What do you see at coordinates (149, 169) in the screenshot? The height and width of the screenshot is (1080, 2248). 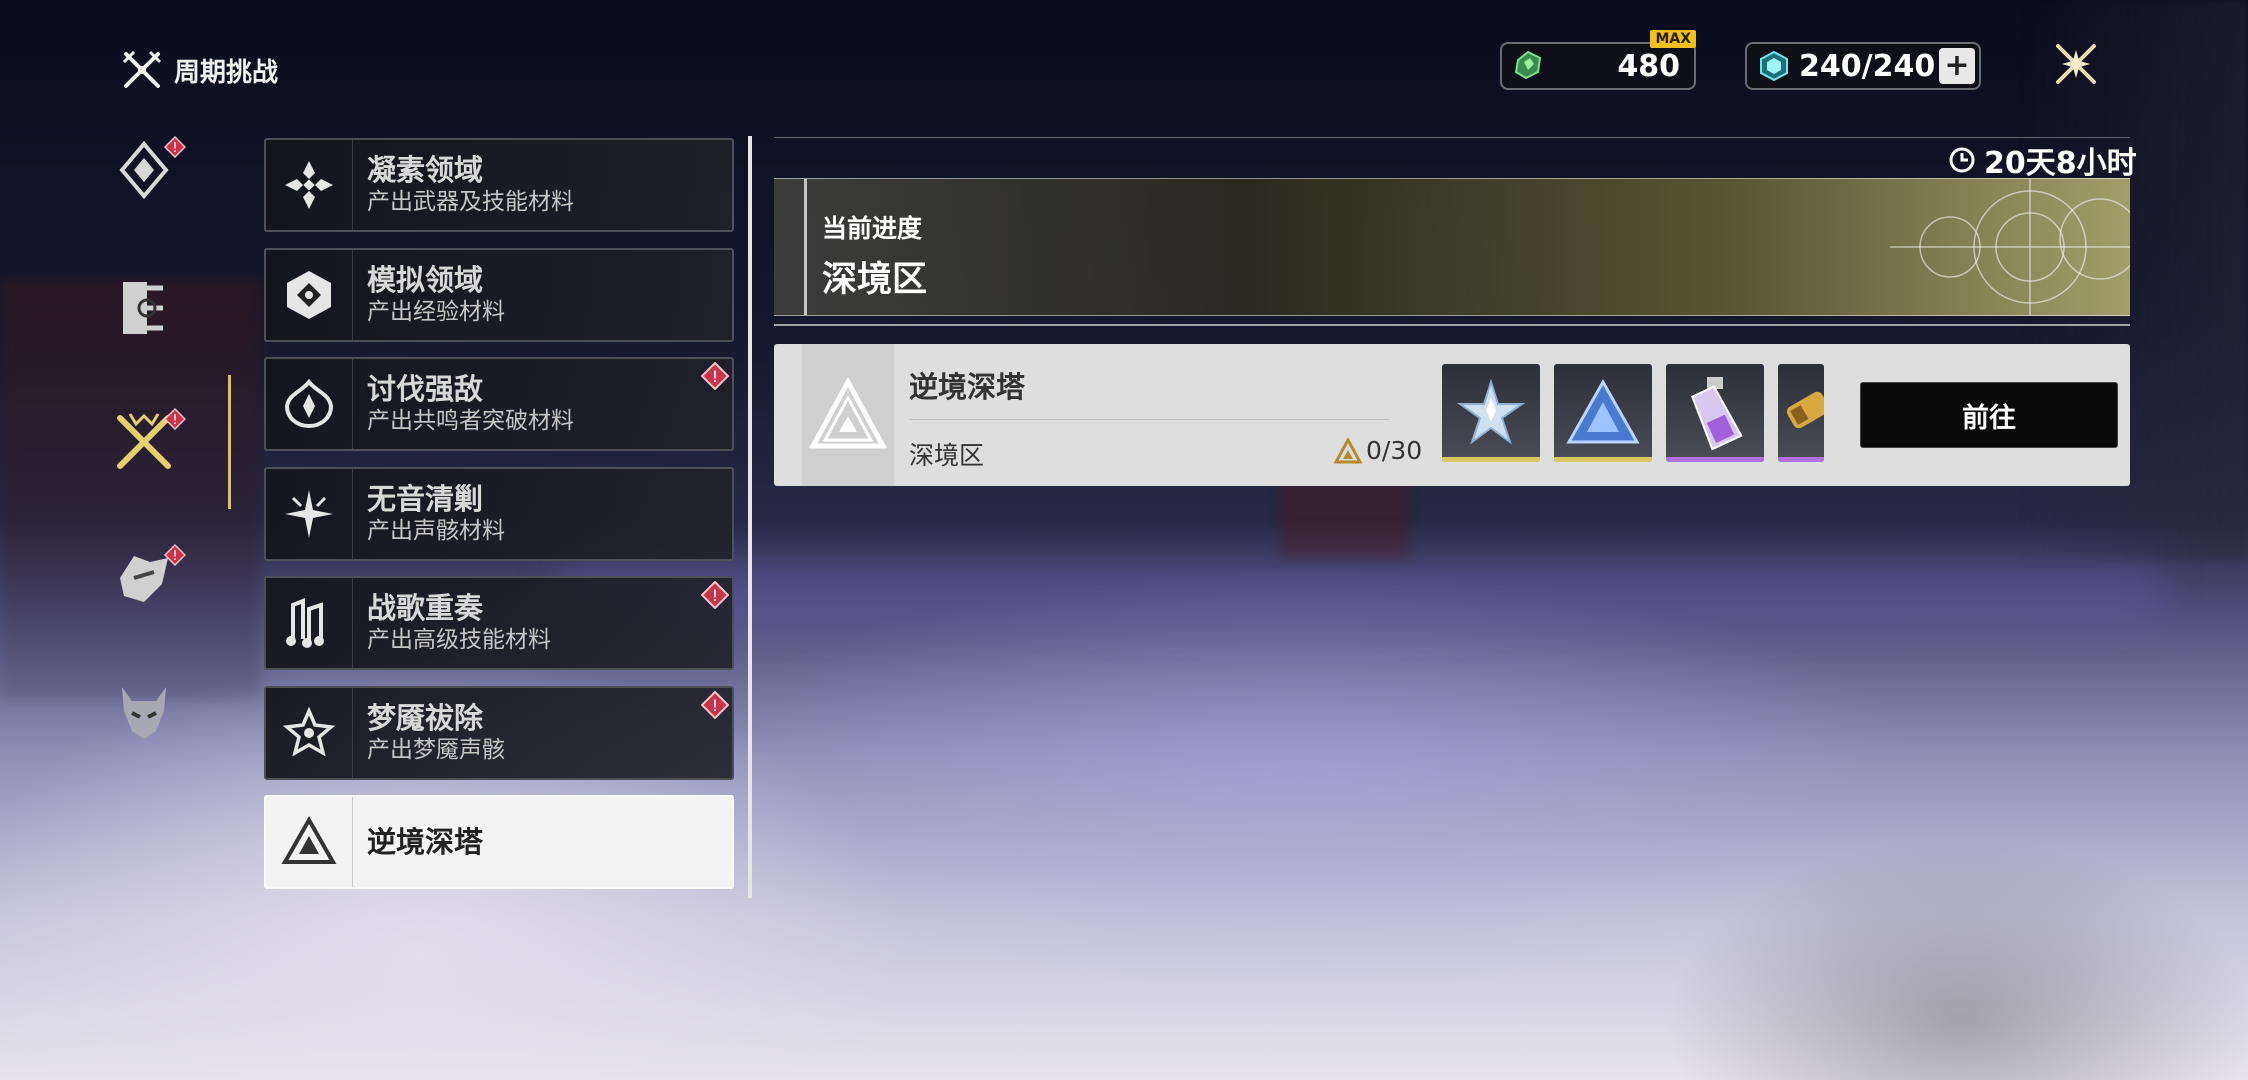 I see `rail-item-explore: !` at bounding box center [149, 169].